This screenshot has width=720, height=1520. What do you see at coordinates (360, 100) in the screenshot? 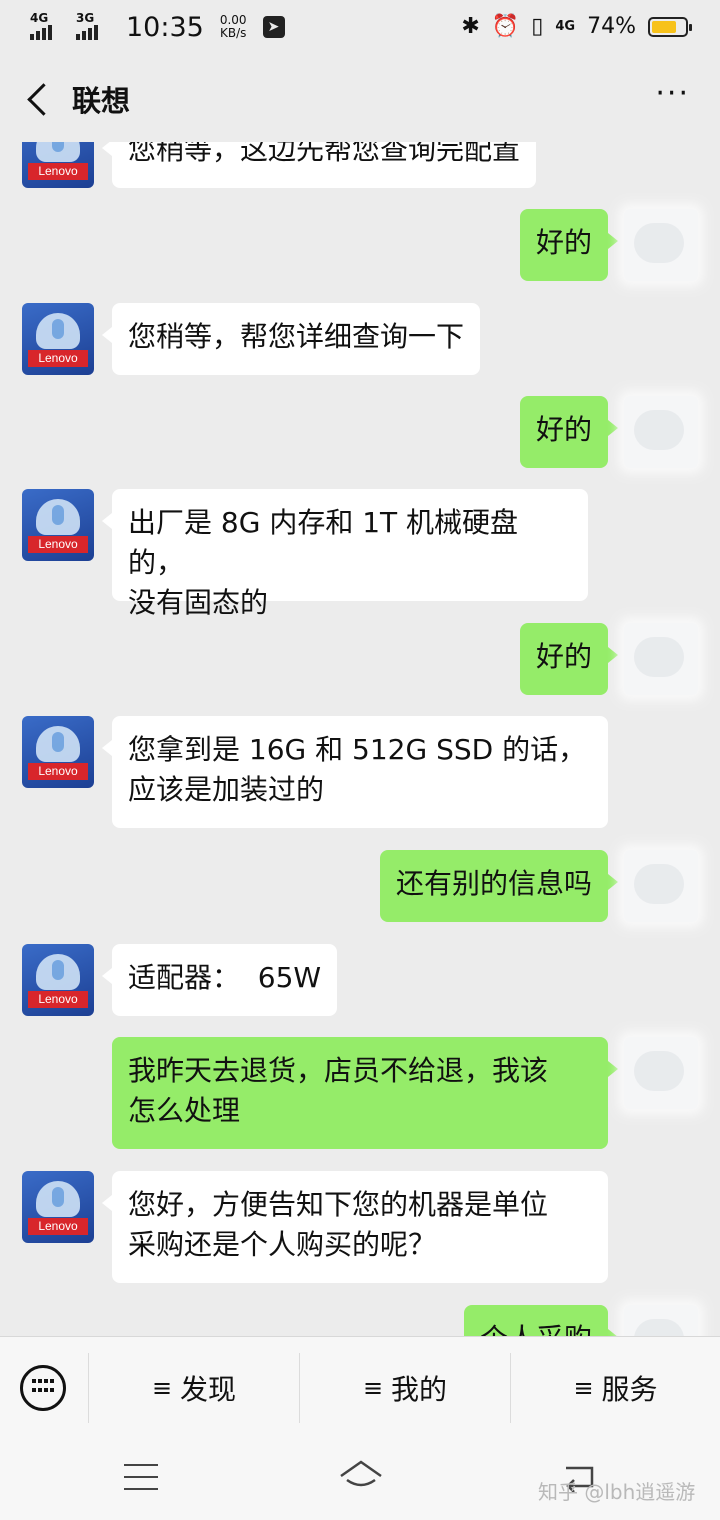
I see `chat-header: 联想 ···` at bounding box center [360, 100].